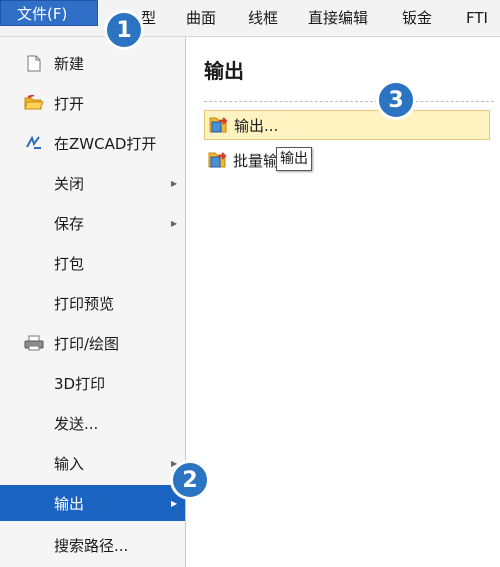 Image resolution: width=500 pixels, height=567 pixels. What do you see at coordinates (34, 343) in the screenshot?
I see `printer-icon` at bounding box center [34, 343].